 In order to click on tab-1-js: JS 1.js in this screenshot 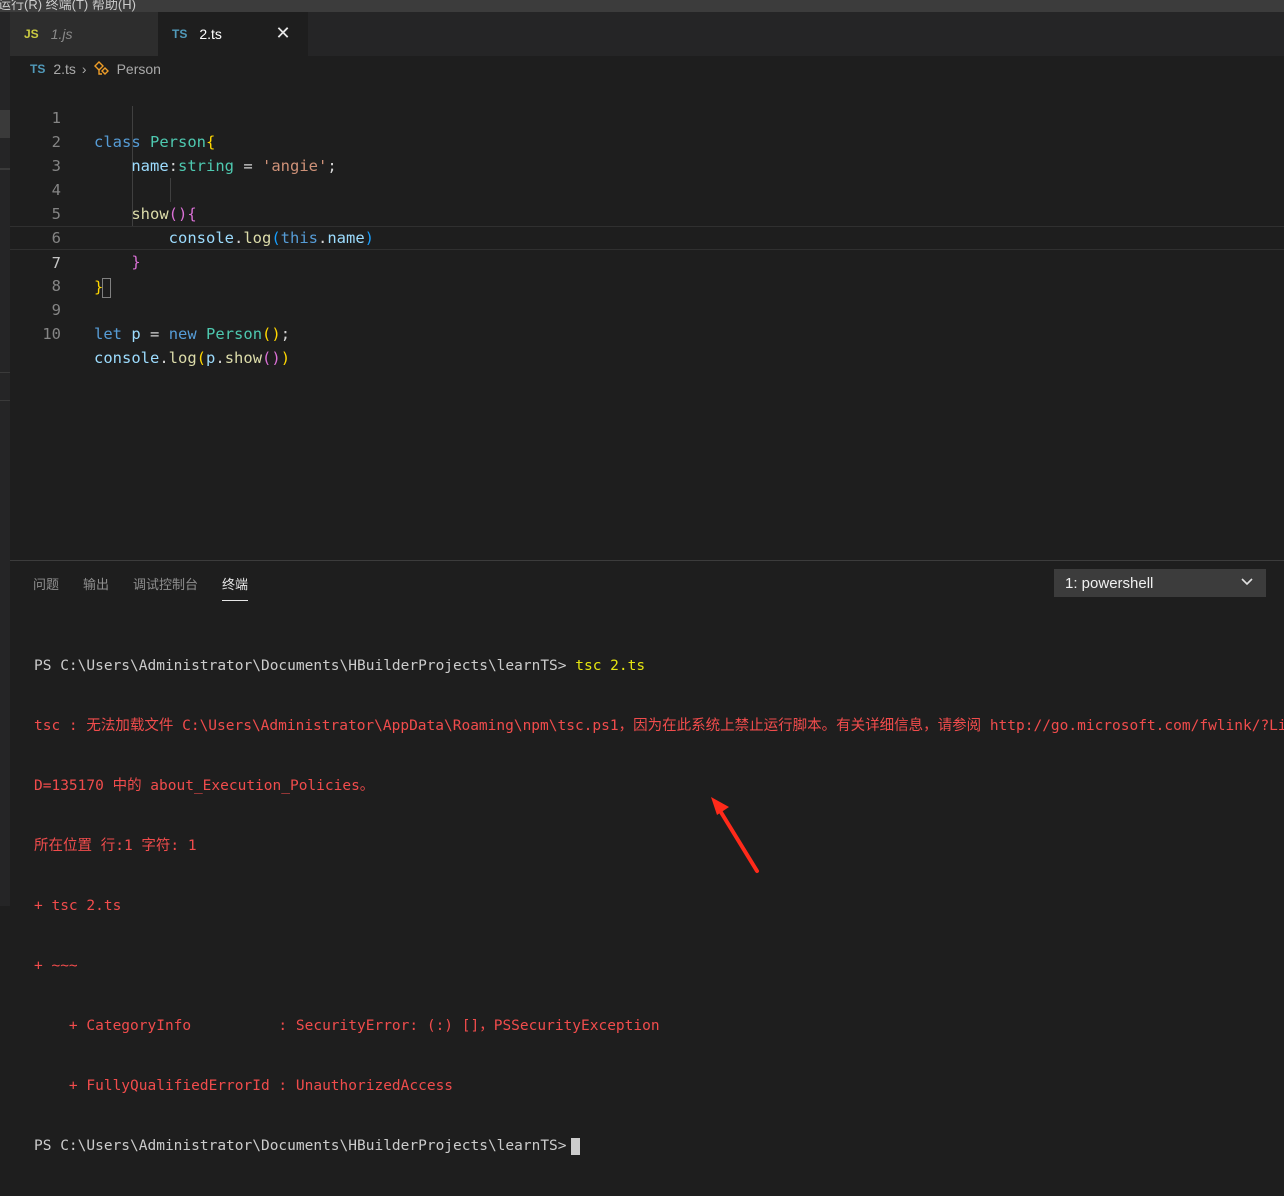, I will do `click(84, 34)`.